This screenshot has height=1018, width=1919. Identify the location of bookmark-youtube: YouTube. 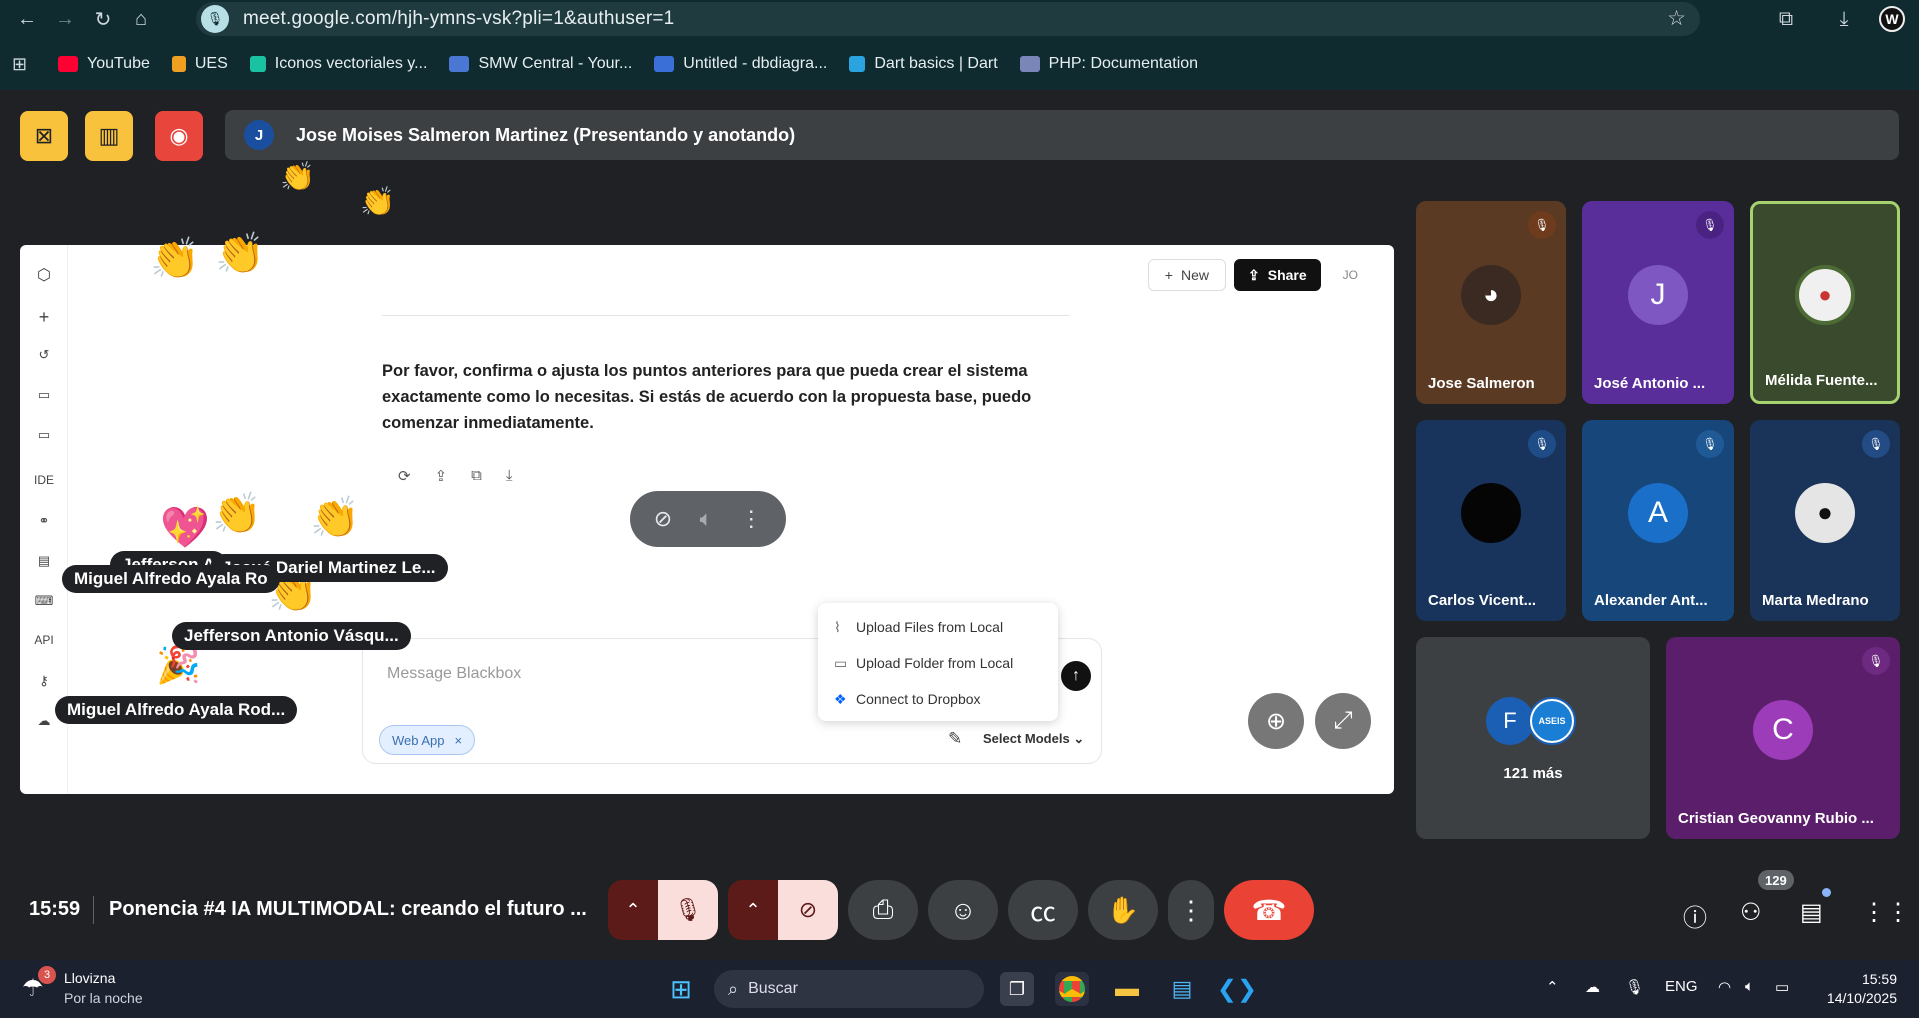
(104, 64).